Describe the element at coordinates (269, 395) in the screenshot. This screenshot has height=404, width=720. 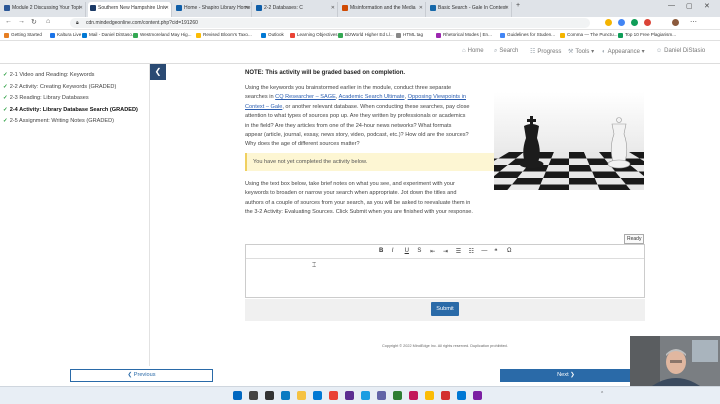
I see `taskview-icon` at that location.